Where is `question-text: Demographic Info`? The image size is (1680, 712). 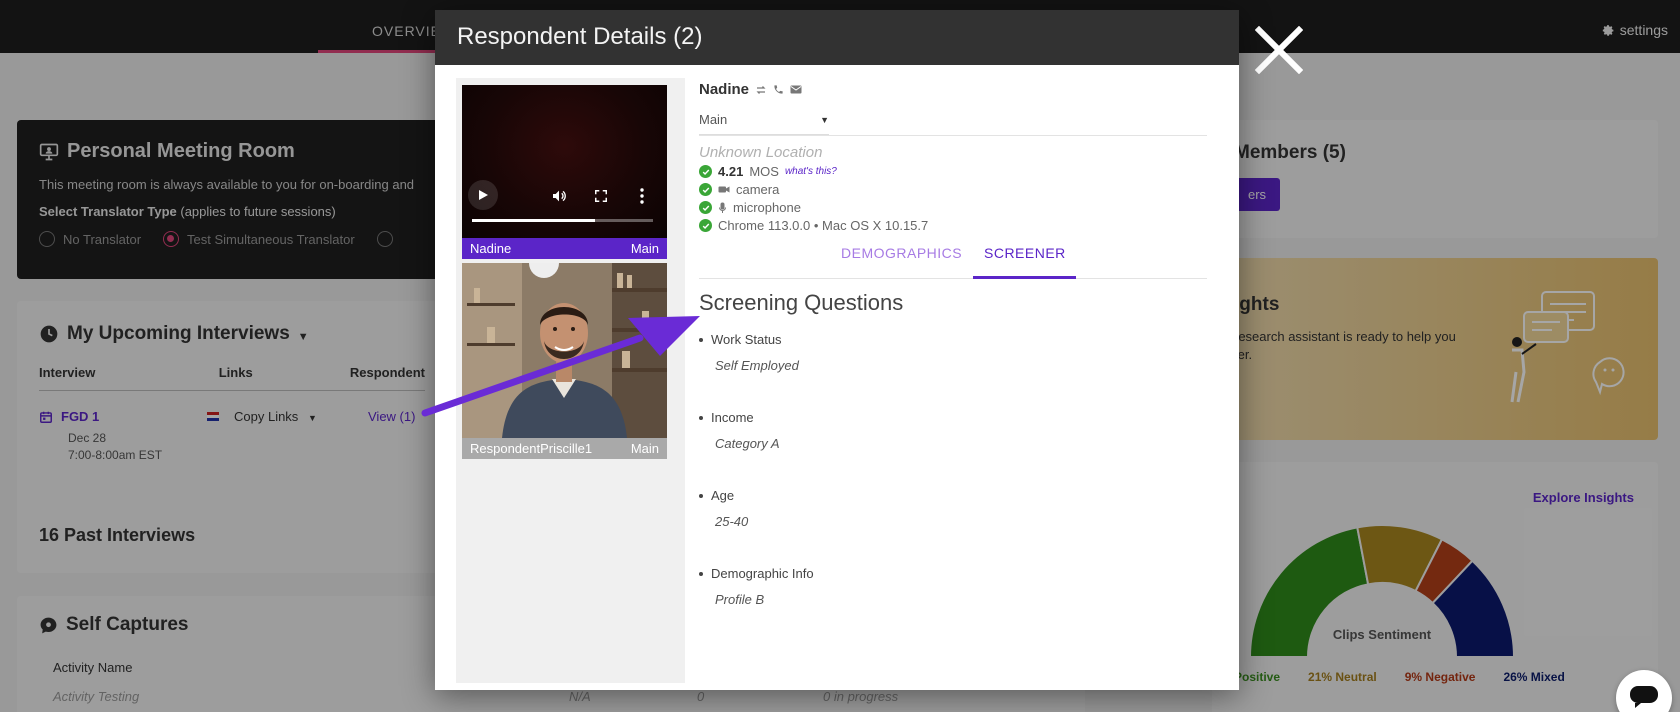
question-text: Demographic Info is located at coordinates (953, 573).